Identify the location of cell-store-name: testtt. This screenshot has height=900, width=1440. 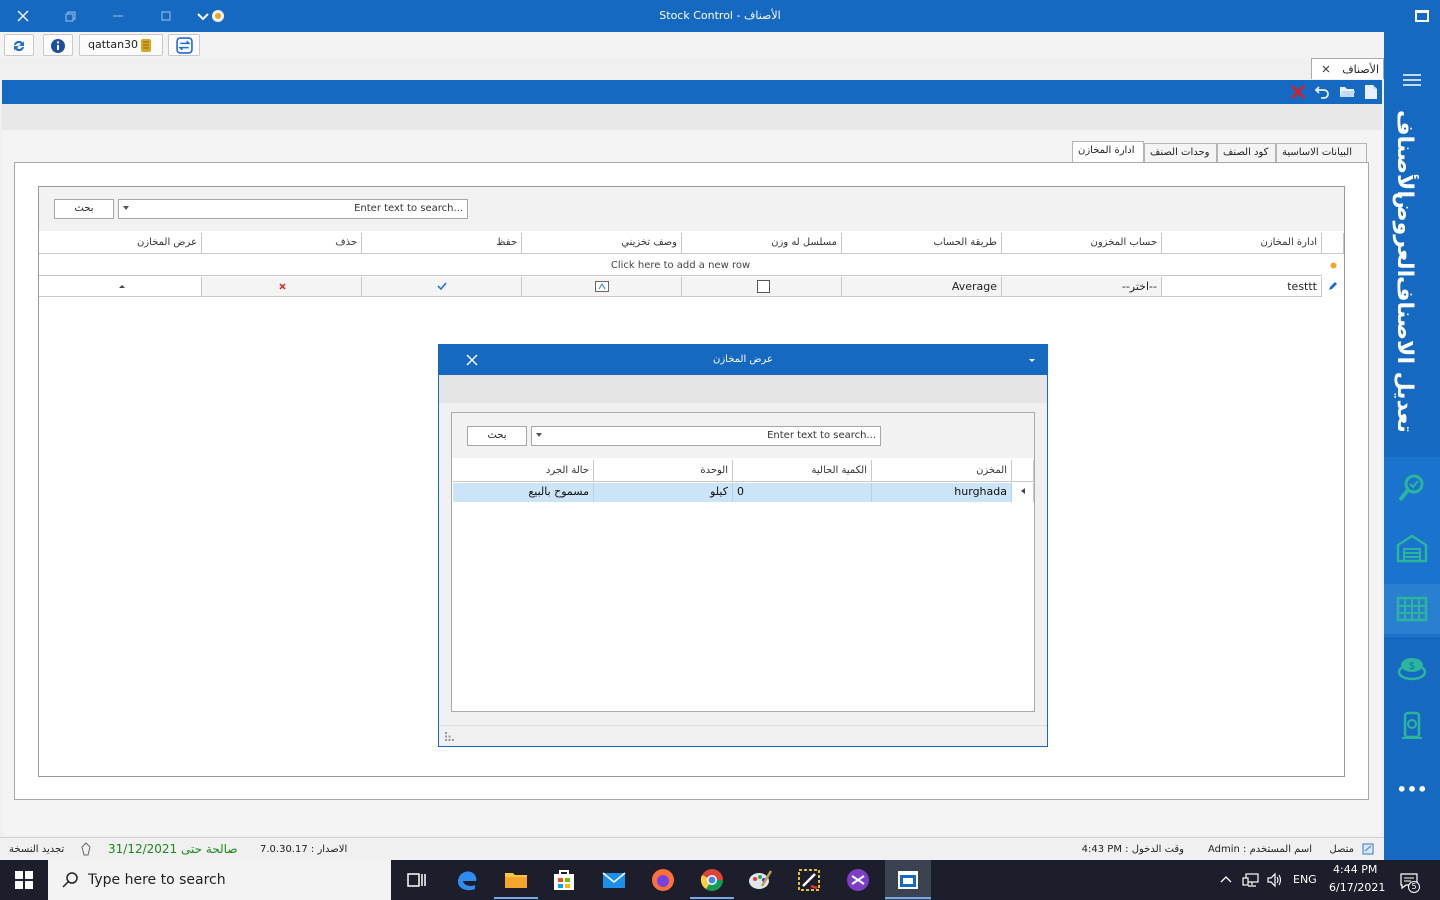
(1242, 287).